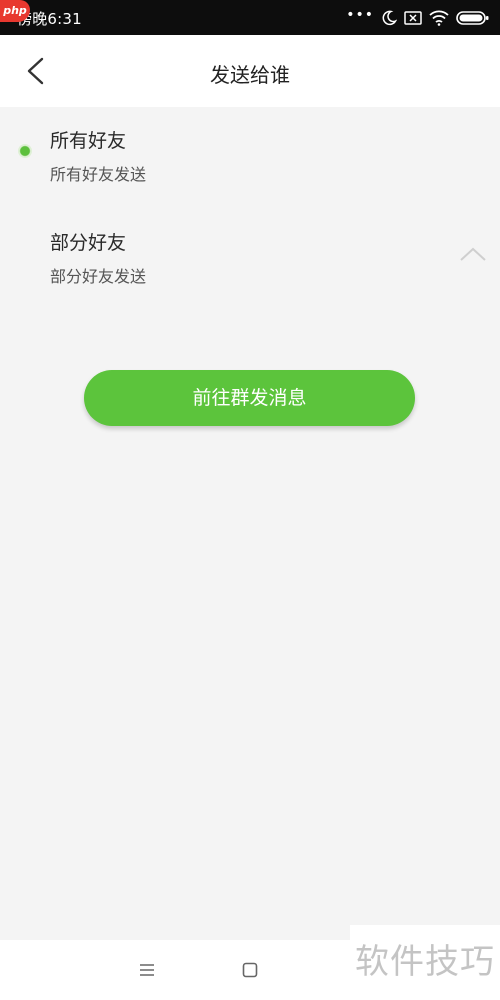 Image resolution: width=500 pixels, height=1000 pixels. What do you see at coordinates (250, 75) in the screenshot?
I see `page-title: 发送给谁` at bounding box center [250, 75].